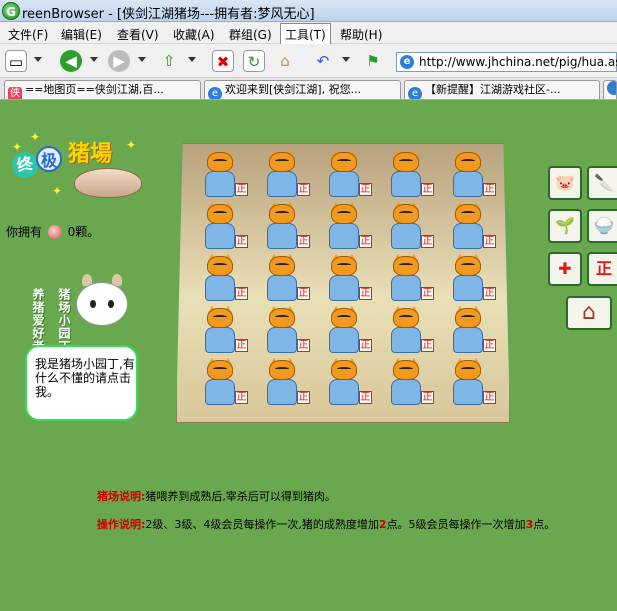 This screenshot has height=611, width=617. Describe the element at coordinates (602, 226) in the screenshot. I see `bowl-button: 🍚` at that location.